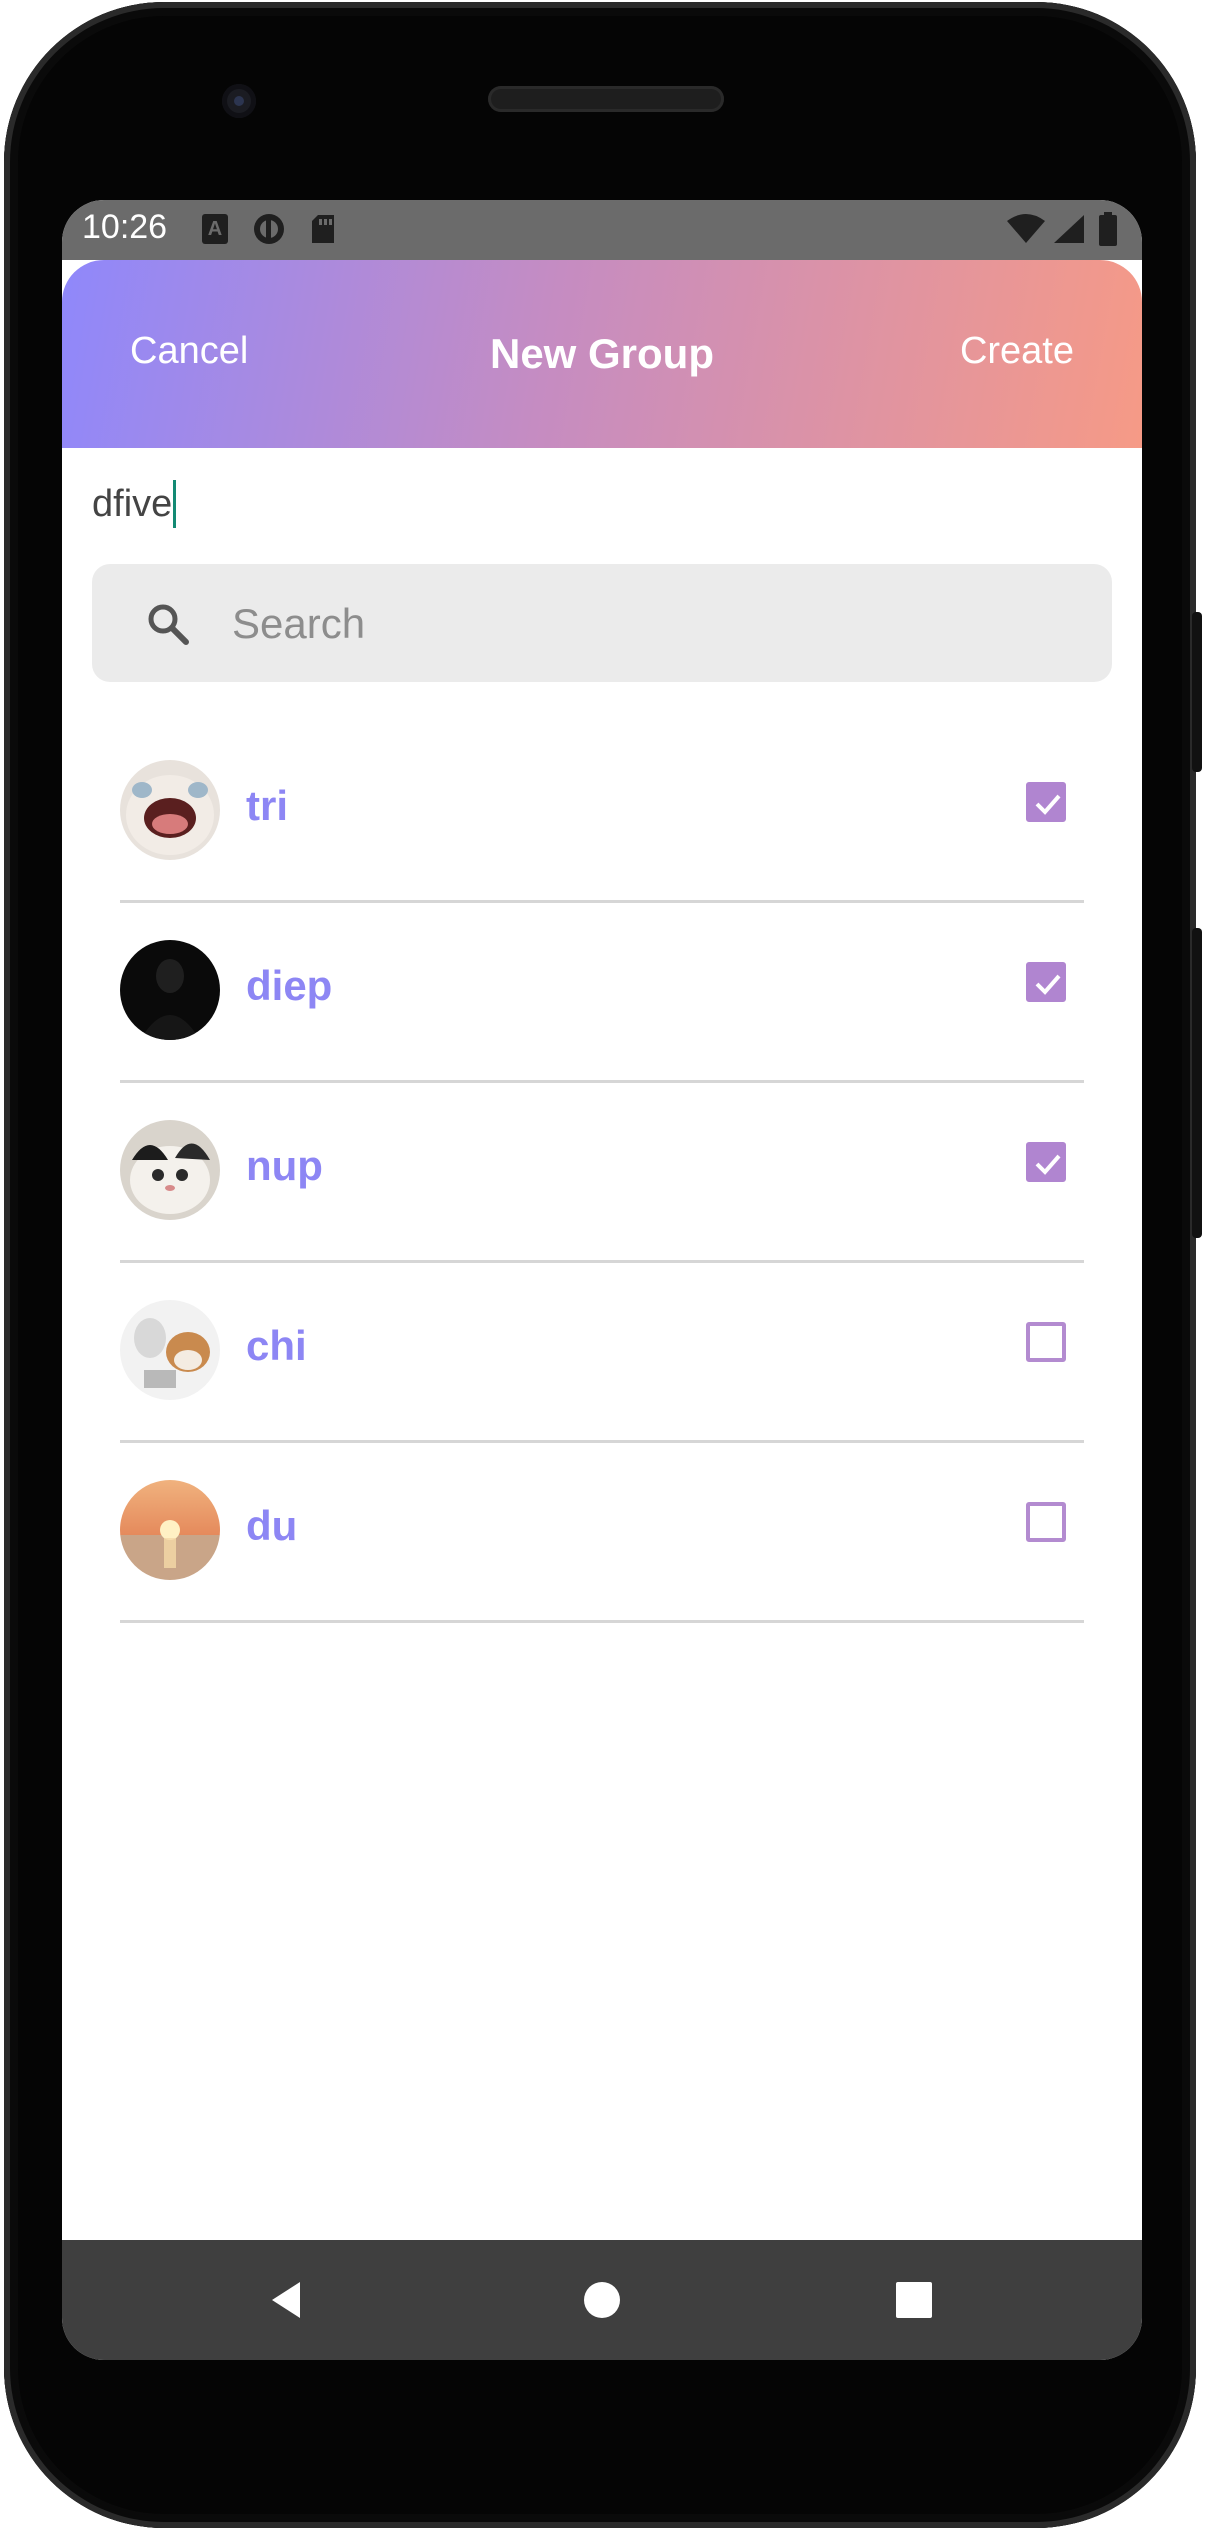  I want to click on list-item: tri, so click(602, 811).